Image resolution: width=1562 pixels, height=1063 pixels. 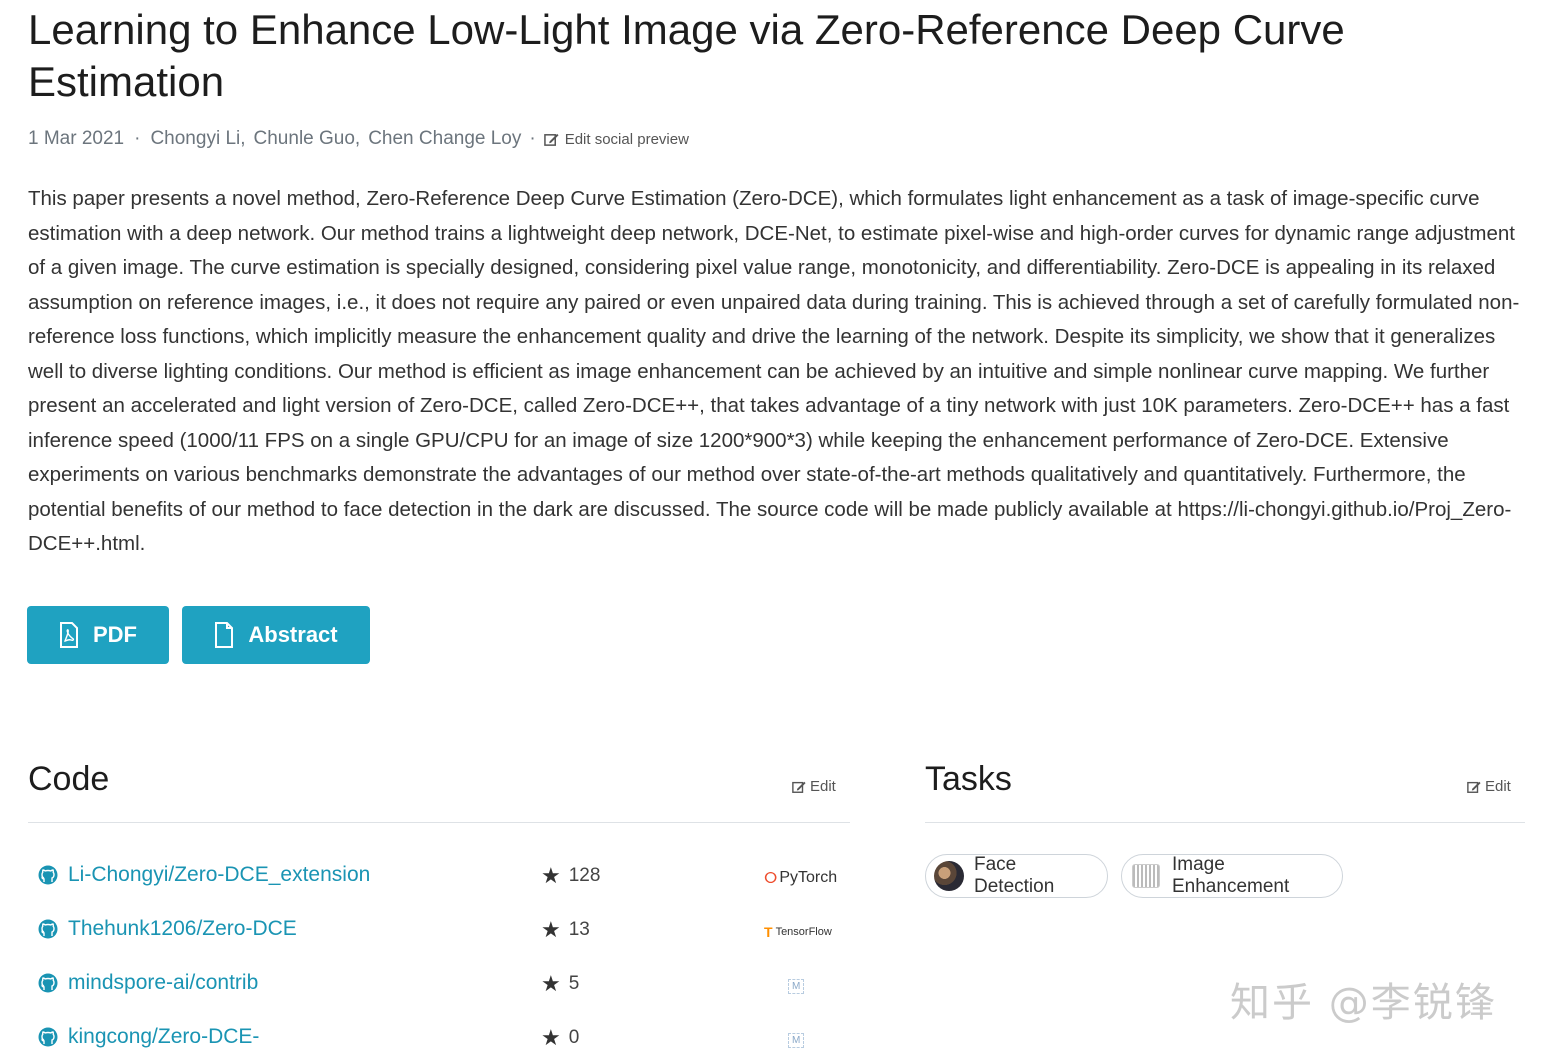 I want to click on author-link: Chongyi Li,, so click(x=197, y=139).